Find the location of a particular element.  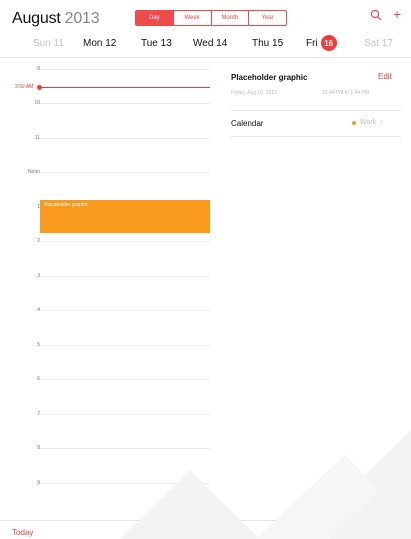

hour-label: 8 is located at coordinates (38, 448).